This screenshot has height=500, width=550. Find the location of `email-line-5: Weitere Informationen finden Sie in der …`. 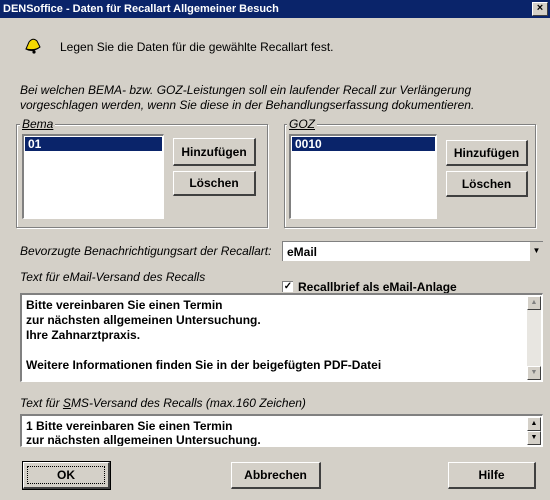

email-line-5: Weitere Informationen finden Sie in der … is located at coordinates (204, 365).